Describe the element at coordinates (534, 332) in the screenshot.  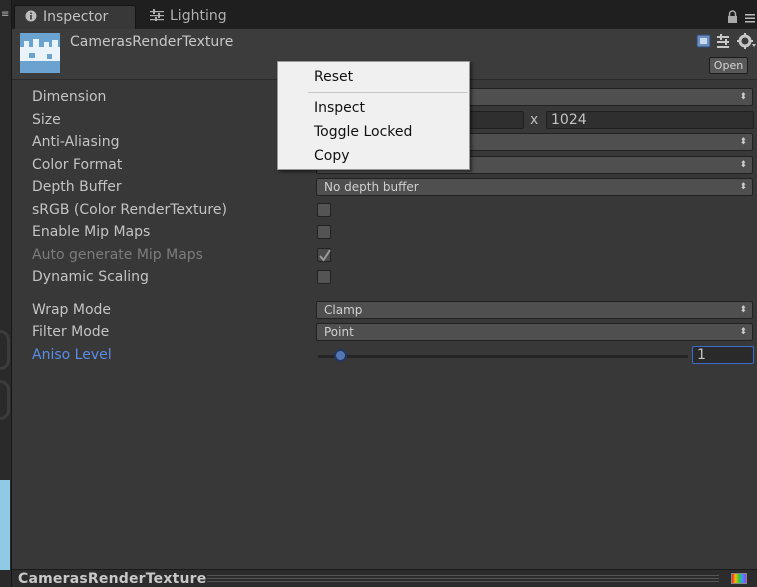
I see `filter-mode-dropdown: Point ⬍` at that location.